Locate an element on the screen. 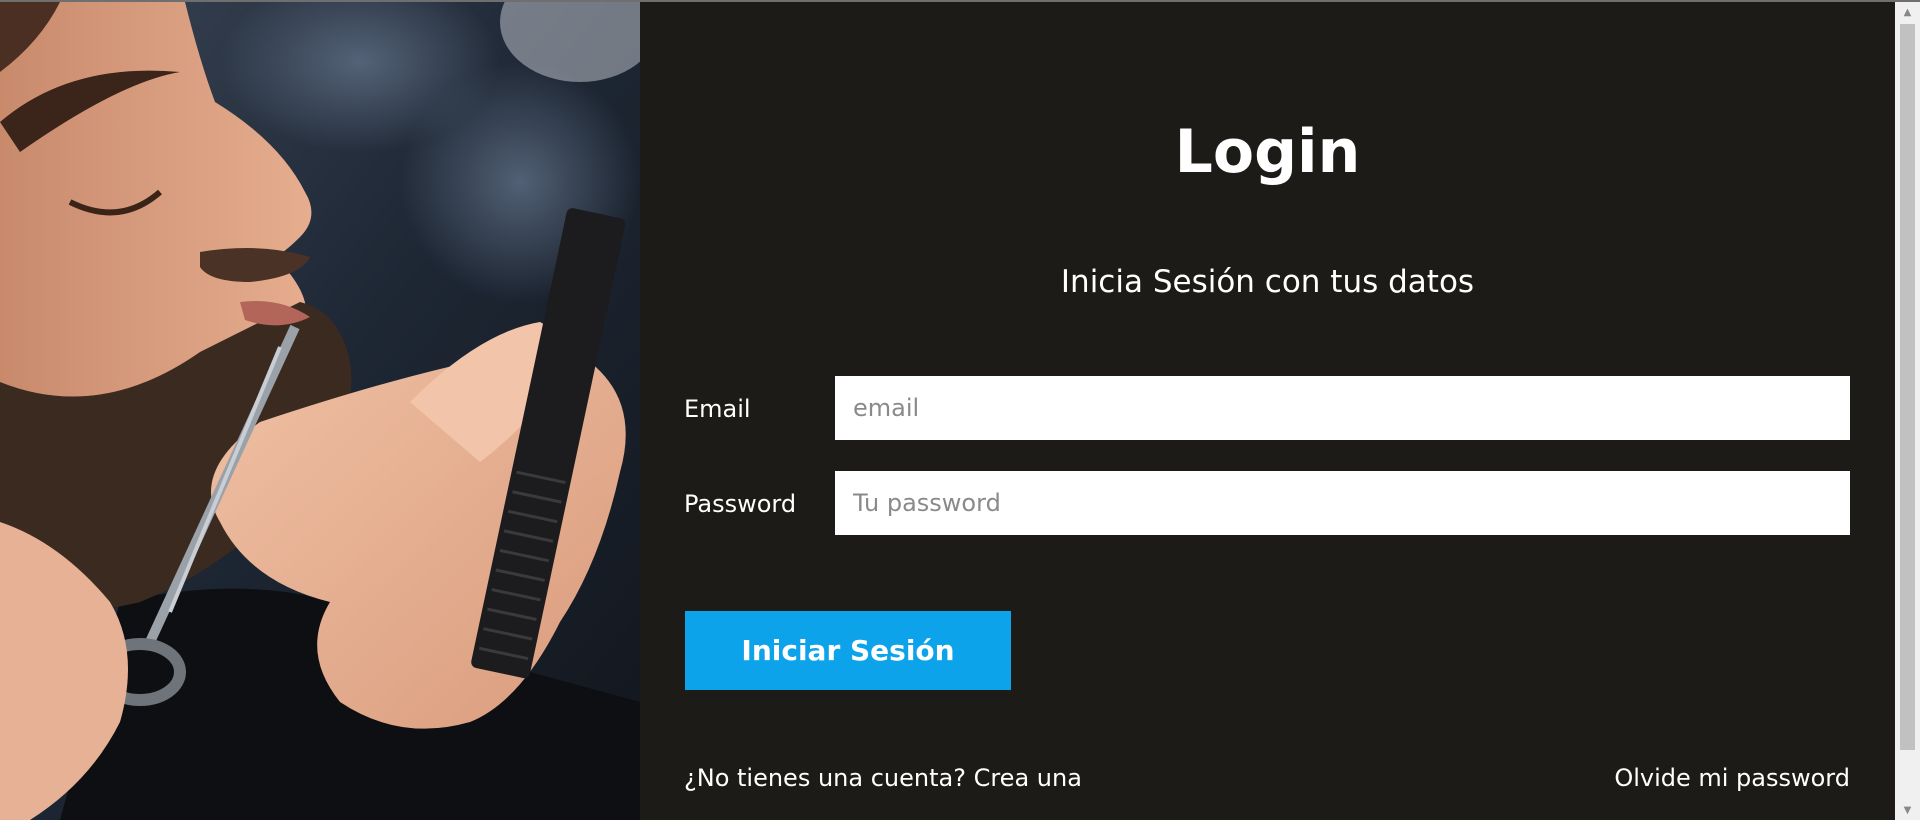 This screenshot has width=1920, height=820. page-subtitle: Inicia Sesión con tus datos is located at coordinates (1267, 282).